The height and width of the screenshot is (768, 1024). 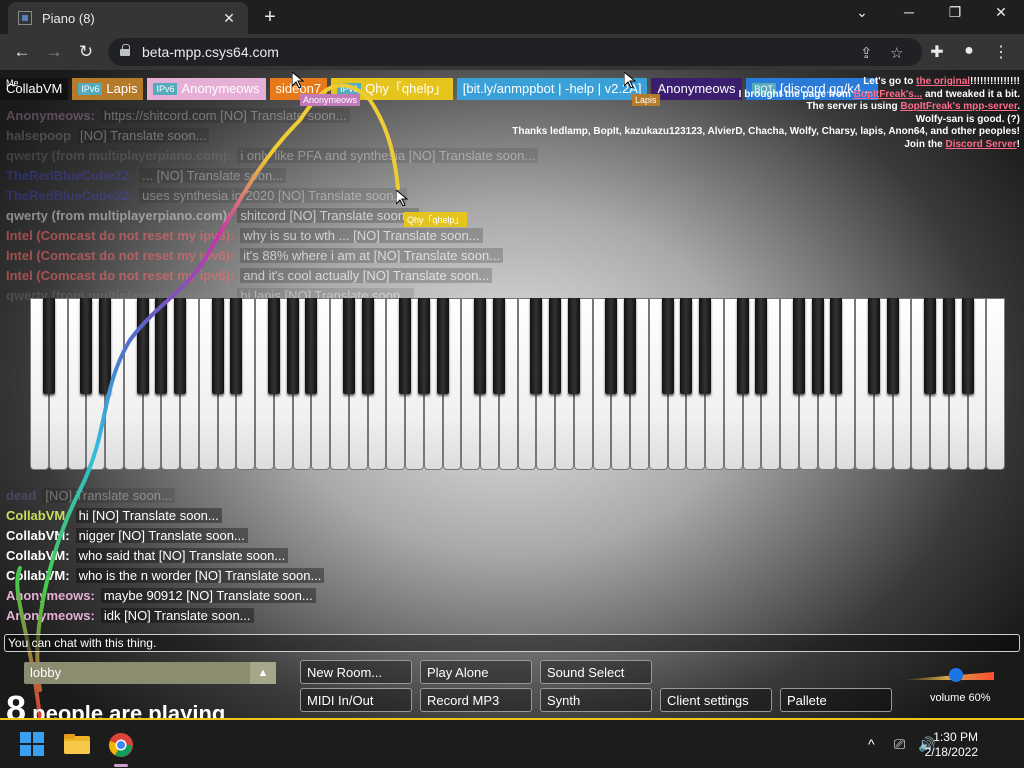 What do you see at coordinates (596, 700) in the screenshot?
I see `synth-button: Synth` at bounding box center [596, 700].